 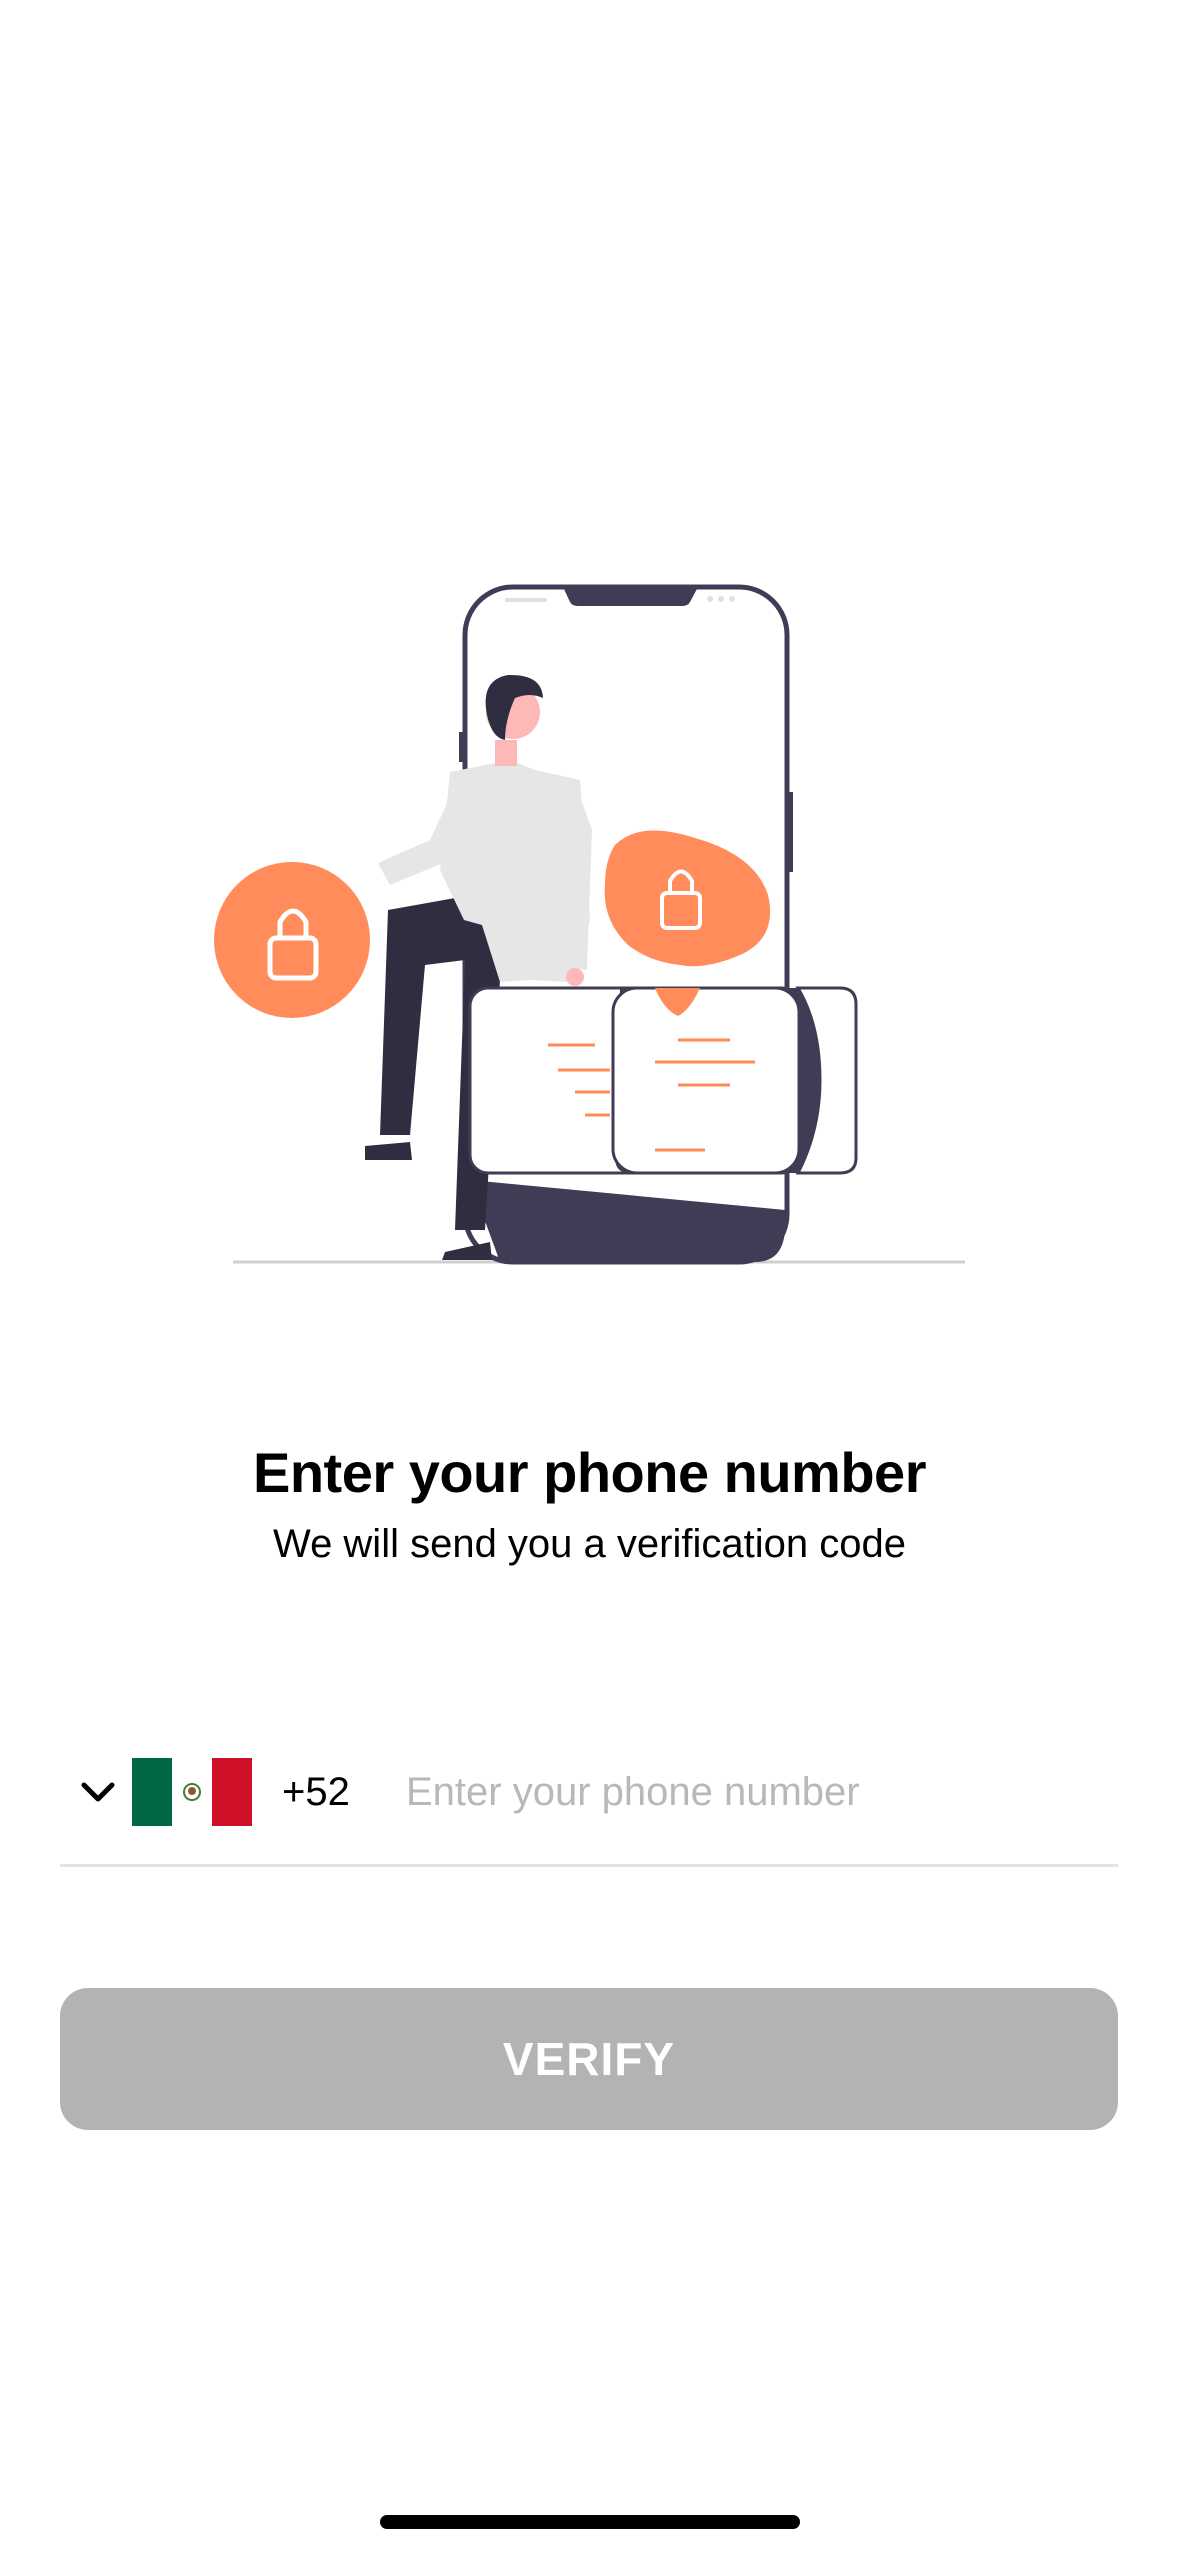 What do you see at coordinates (589, 1865) in the screenshot?
I see `input-underline` at bounding box center [589, 1865].